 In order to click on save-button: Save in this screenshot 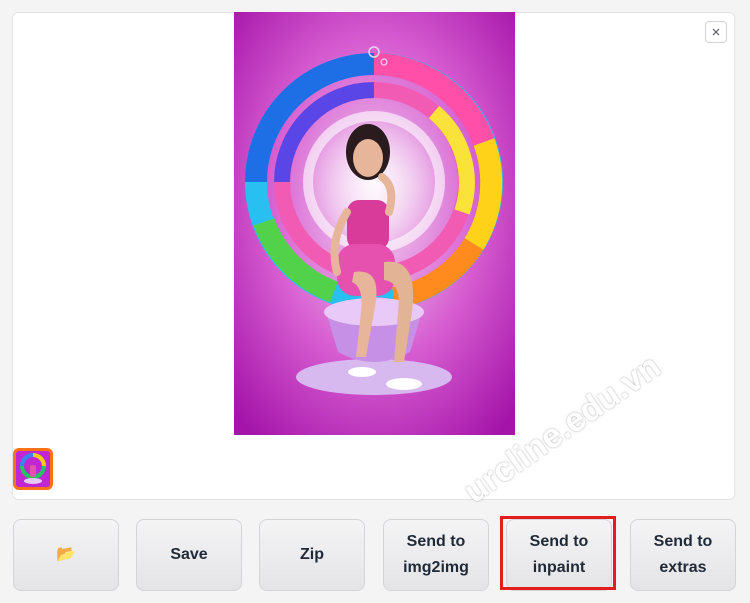, I will do `click(189, 555)`.